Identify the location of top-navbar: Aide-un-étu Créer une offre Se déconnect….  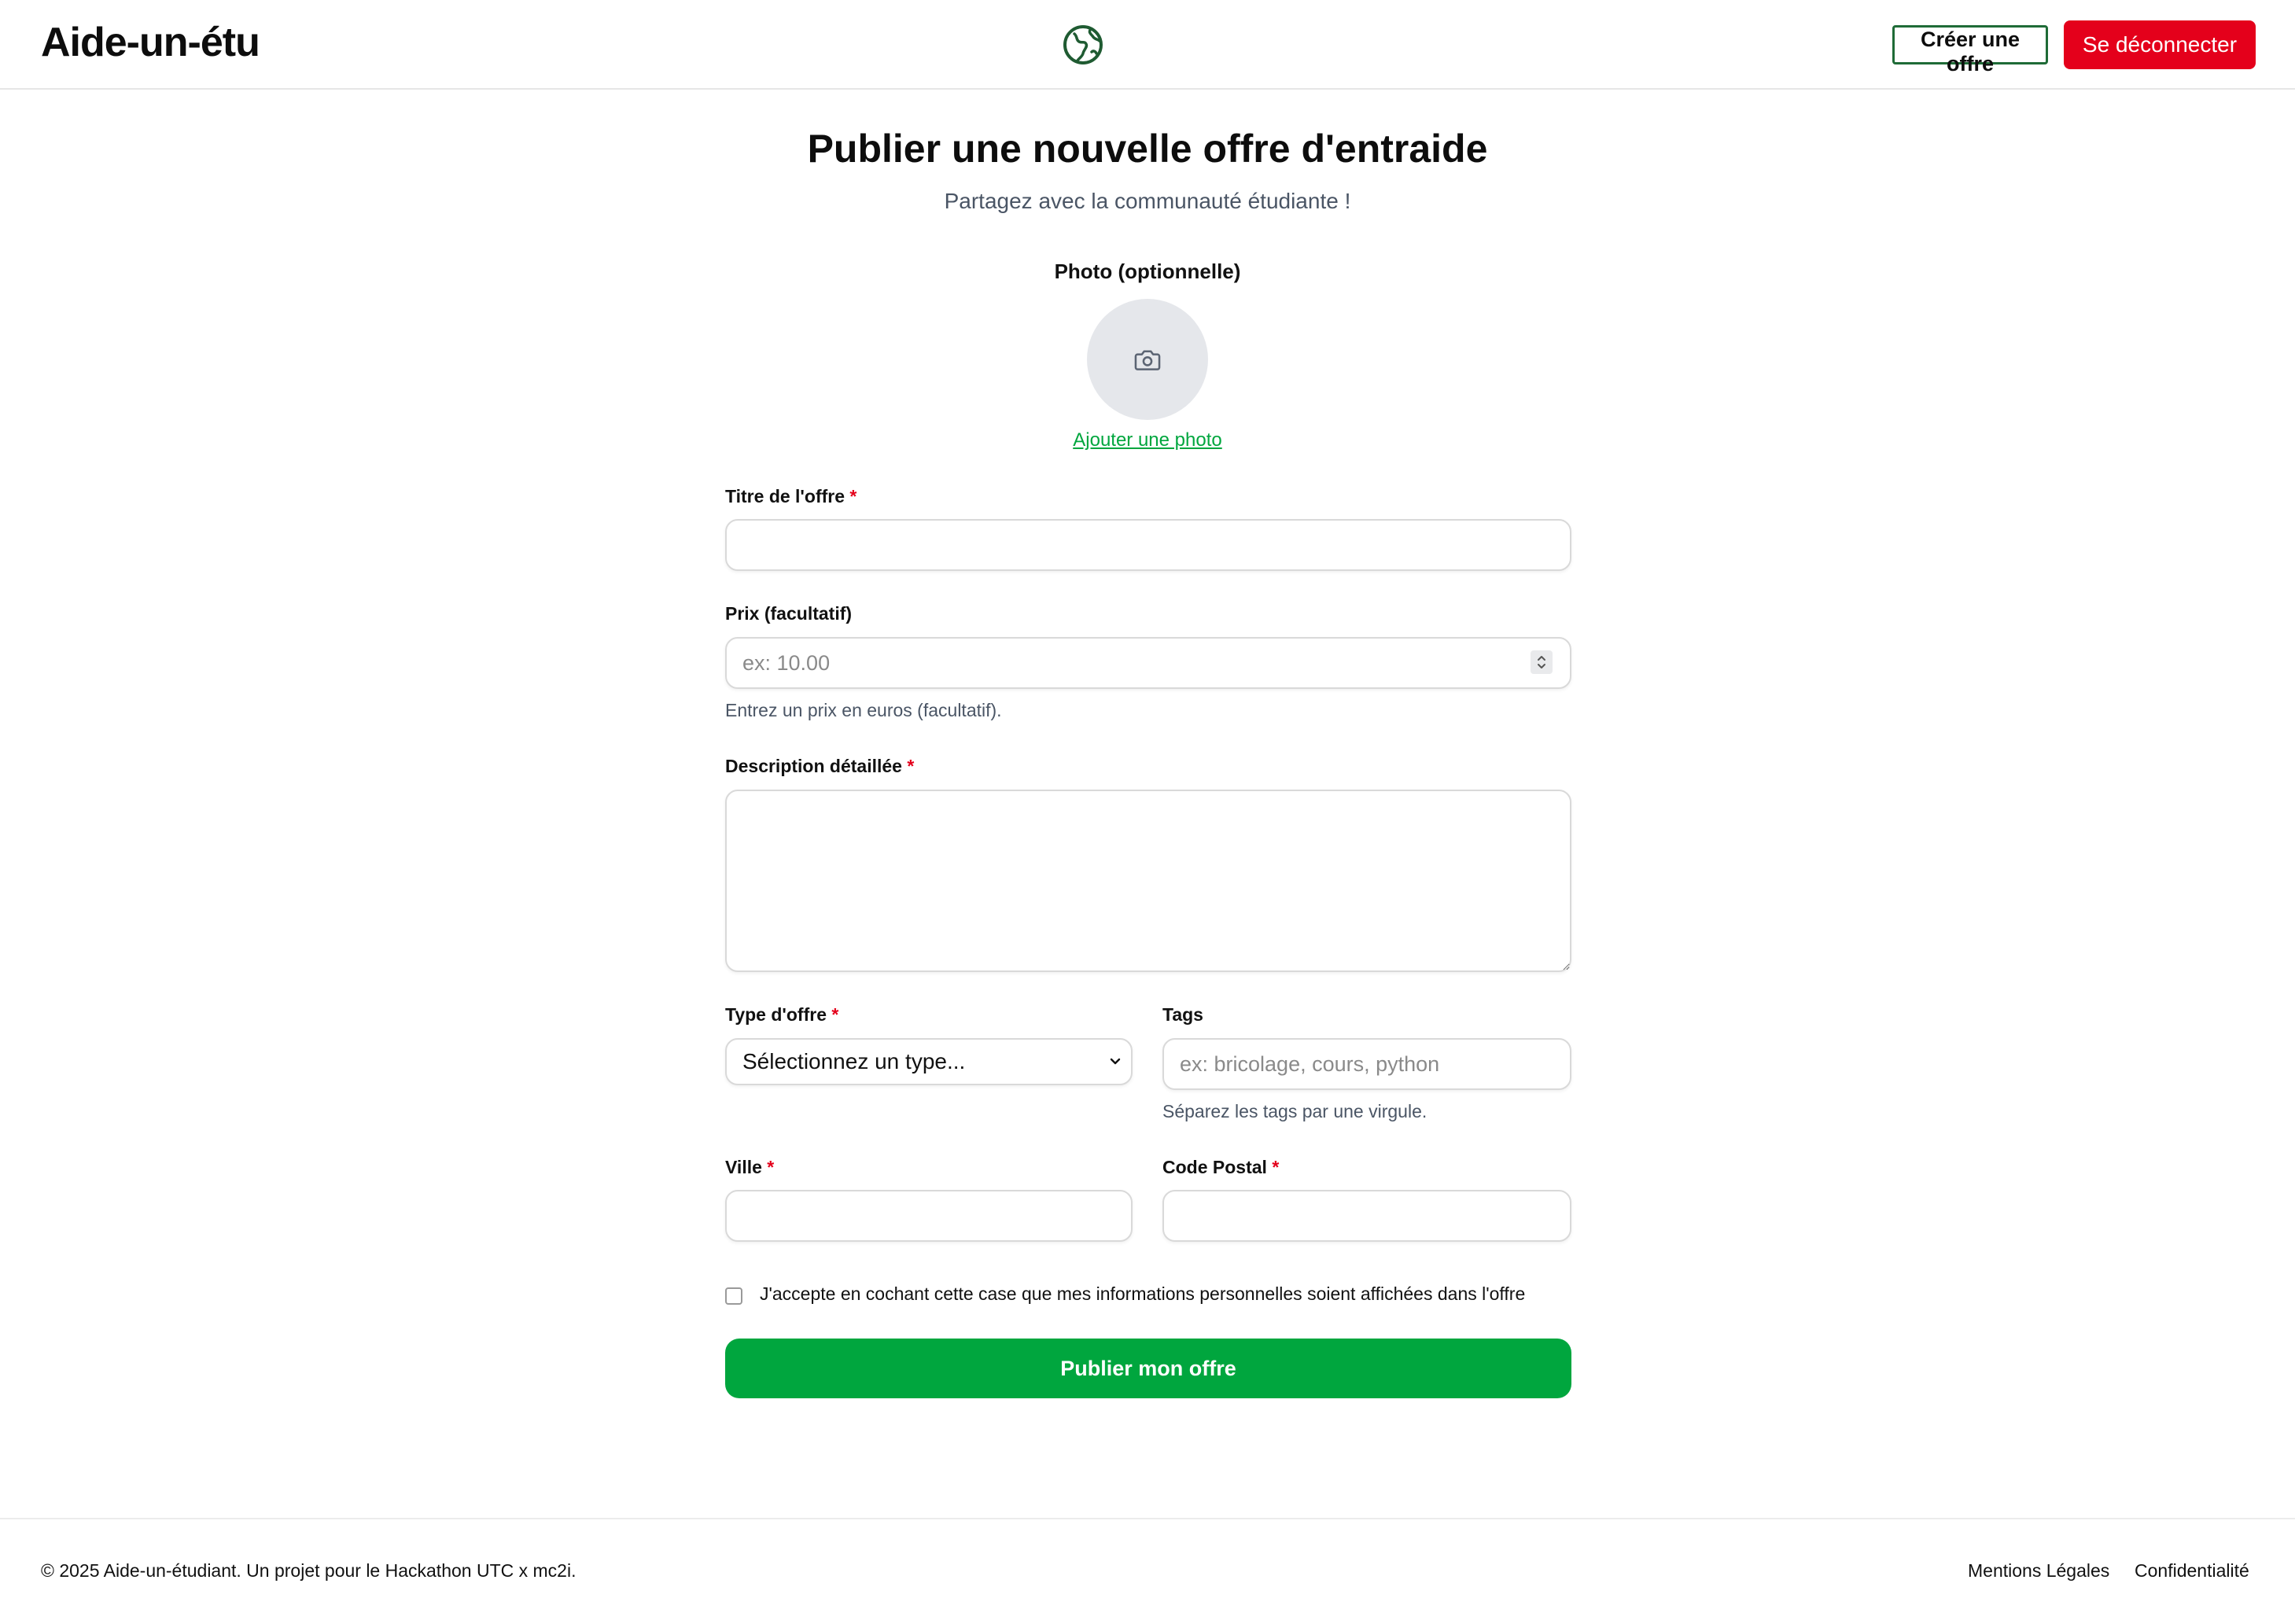
(1147, 45).